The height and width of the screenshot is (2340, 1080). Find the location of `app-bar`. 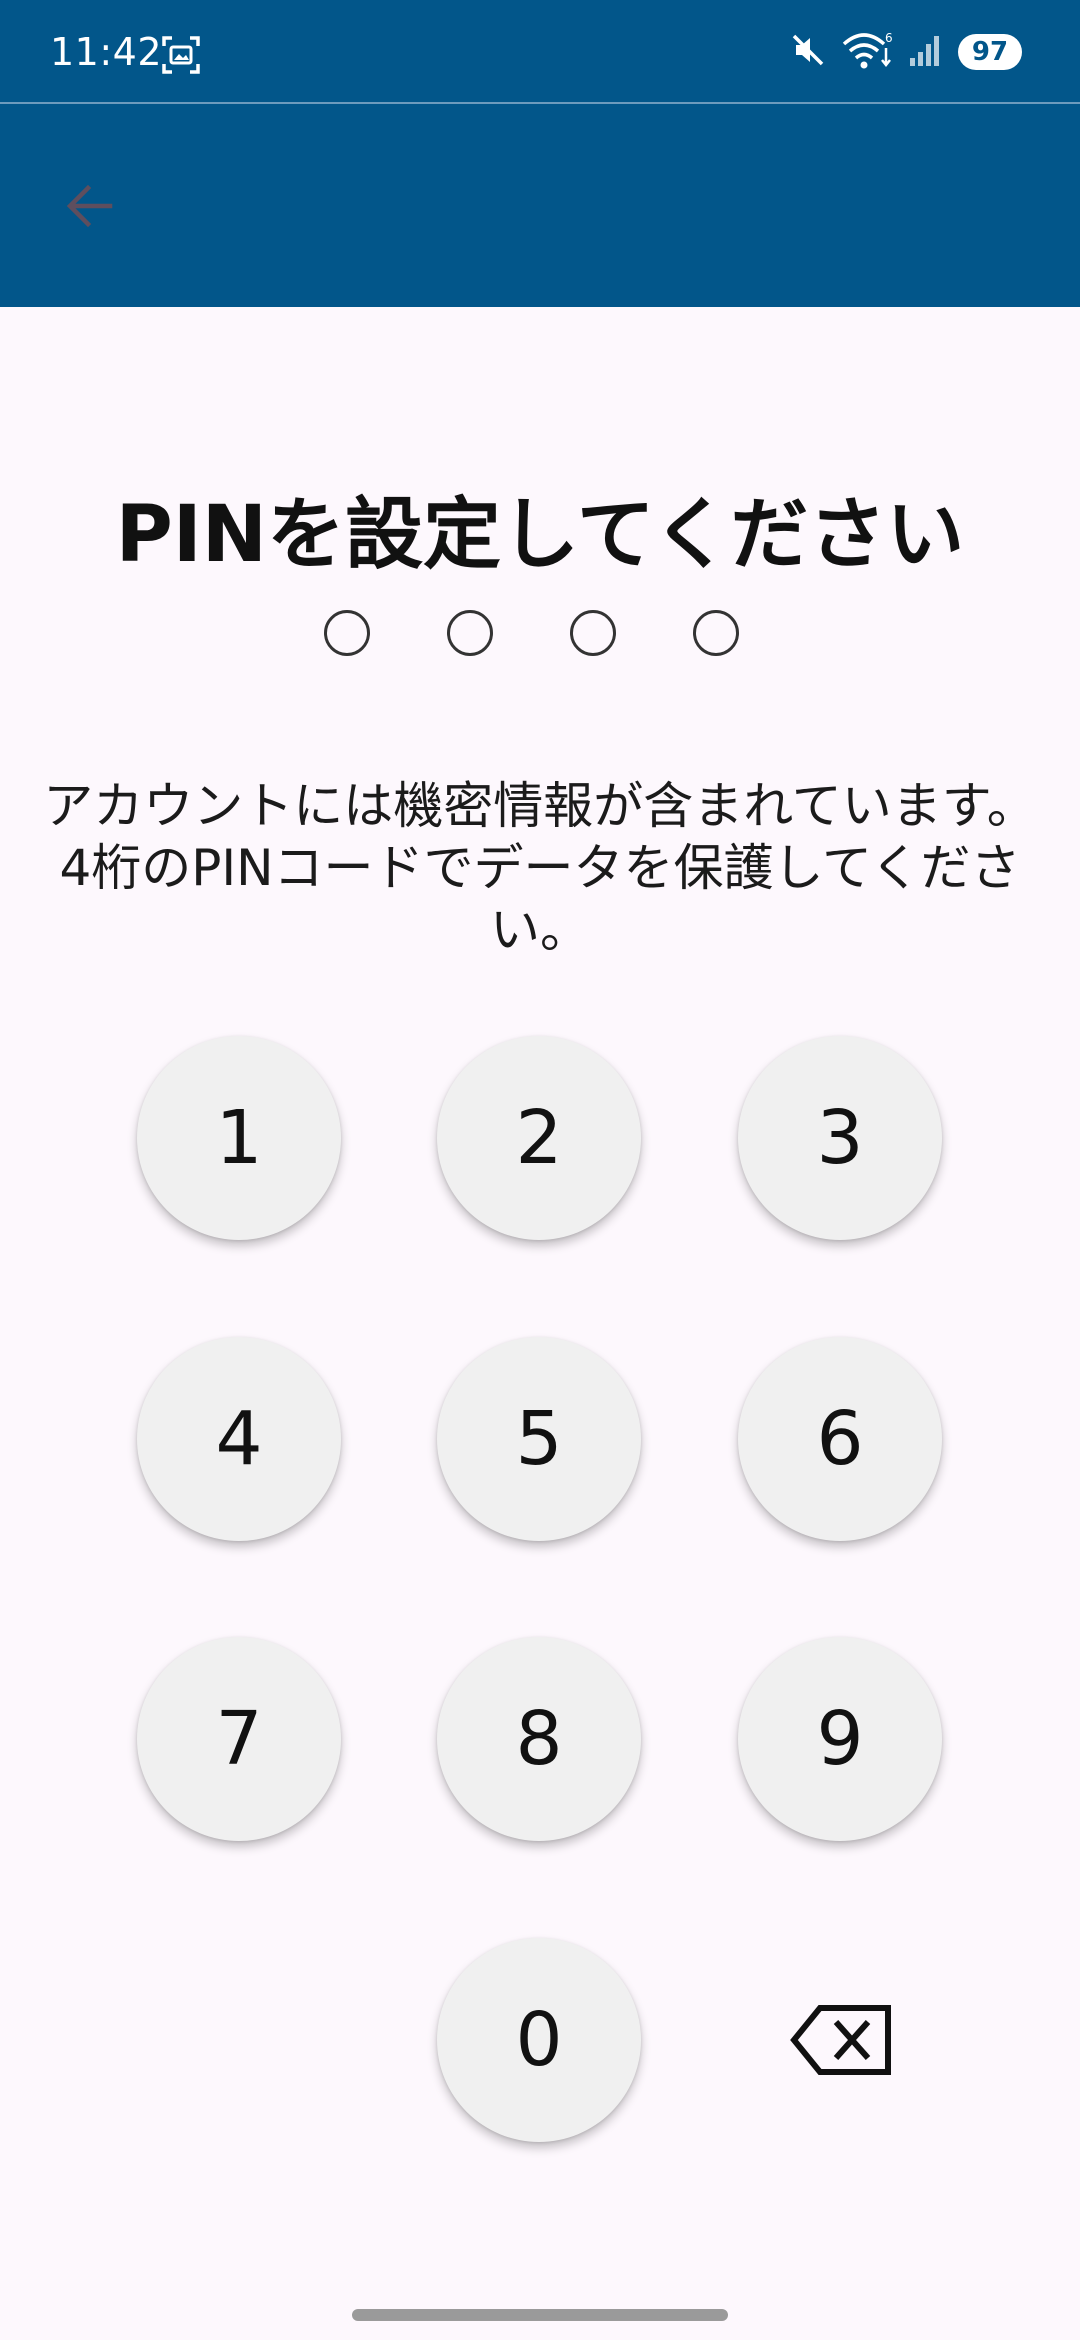

app-bar is located at coordinates (540, 205).